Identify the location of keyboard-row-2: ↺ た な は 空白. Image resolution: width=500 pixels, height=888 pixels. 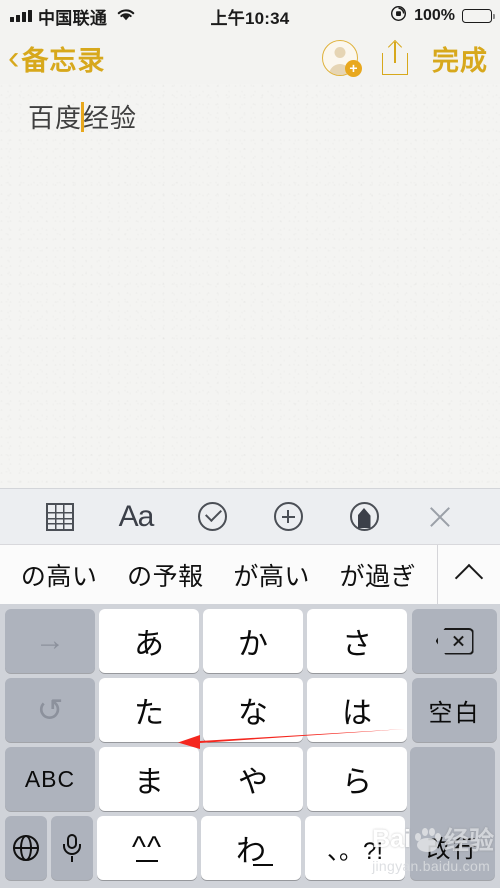
(250, 710).